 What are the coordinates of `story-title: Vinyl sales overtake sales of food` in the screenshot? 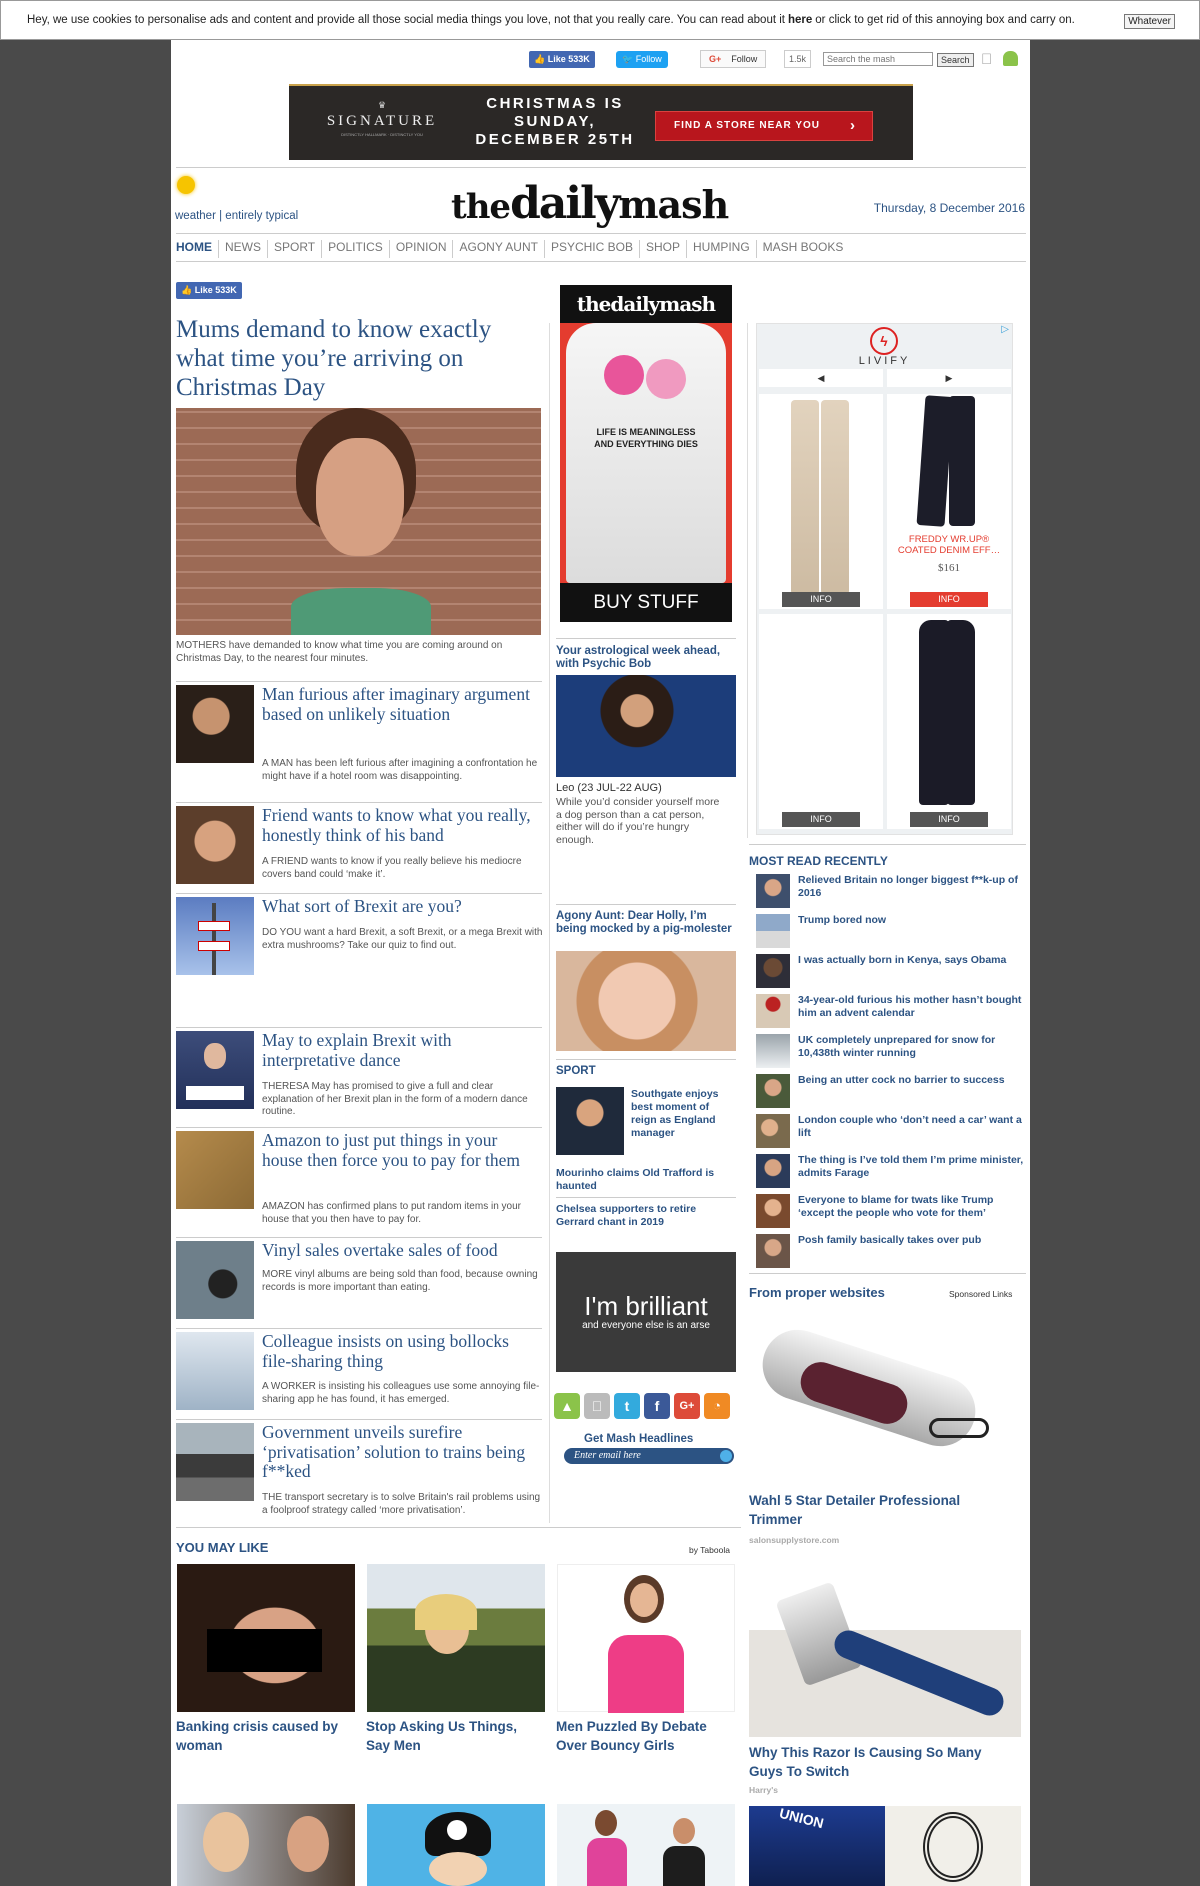 It's located at (402, 1250).